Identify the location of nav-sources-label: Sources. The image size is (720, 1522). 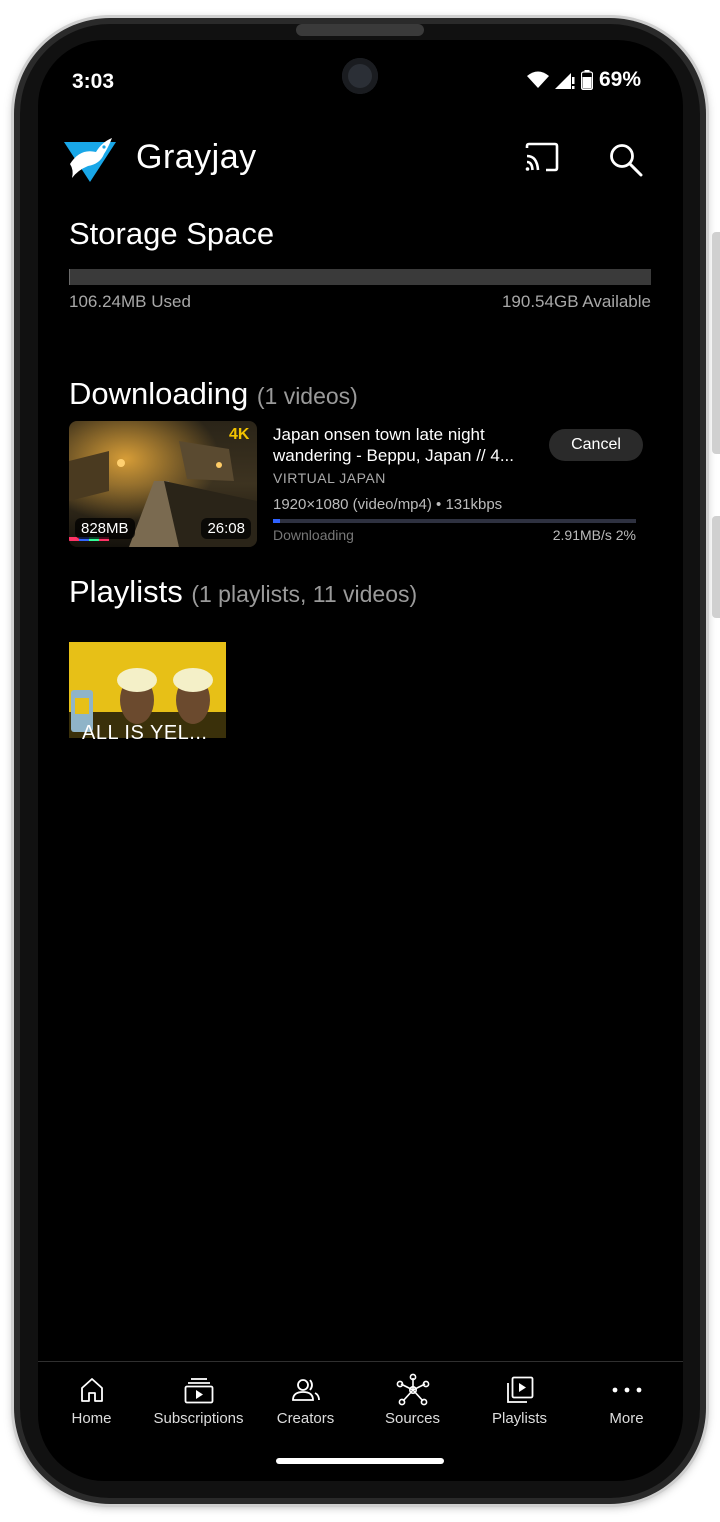
(412, 1418).